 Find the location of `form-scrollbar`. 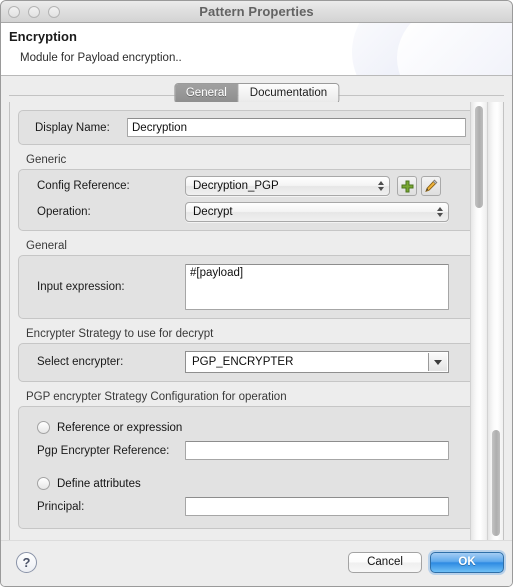

form-scrollbar is located at coordinates (478, 322).